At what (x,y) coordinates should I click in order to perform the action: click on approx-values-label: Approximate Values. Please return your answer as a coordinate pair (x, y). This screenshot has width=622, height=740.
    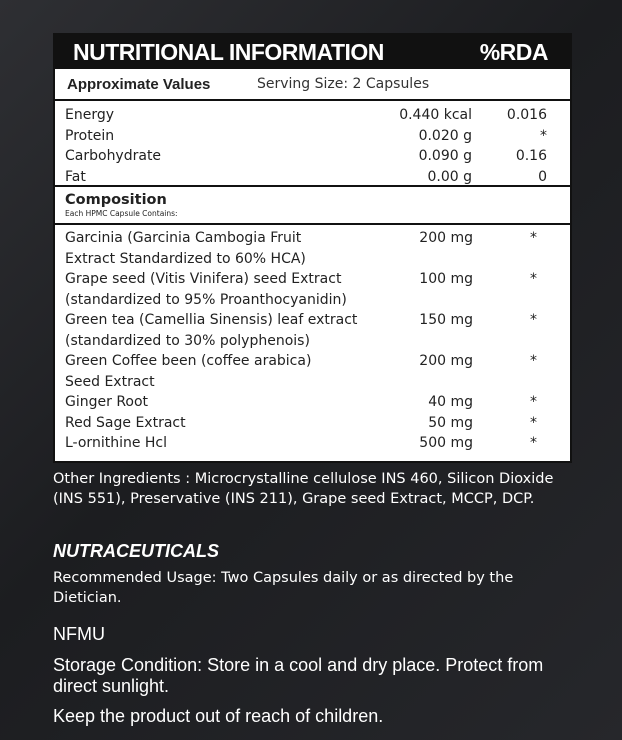
    Looking at the image, I should click on (139, 84).